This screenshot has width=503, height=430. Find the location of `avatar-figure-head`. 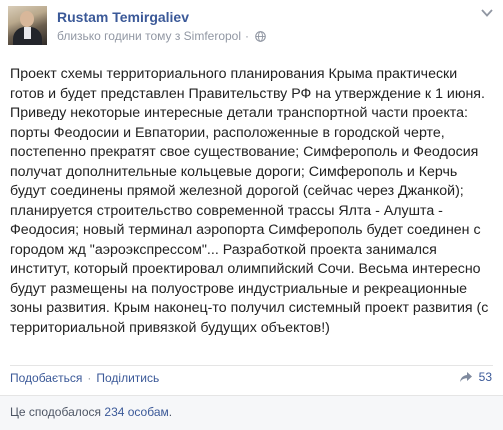

avatar-figure-head is located at coordinates (27, 19).